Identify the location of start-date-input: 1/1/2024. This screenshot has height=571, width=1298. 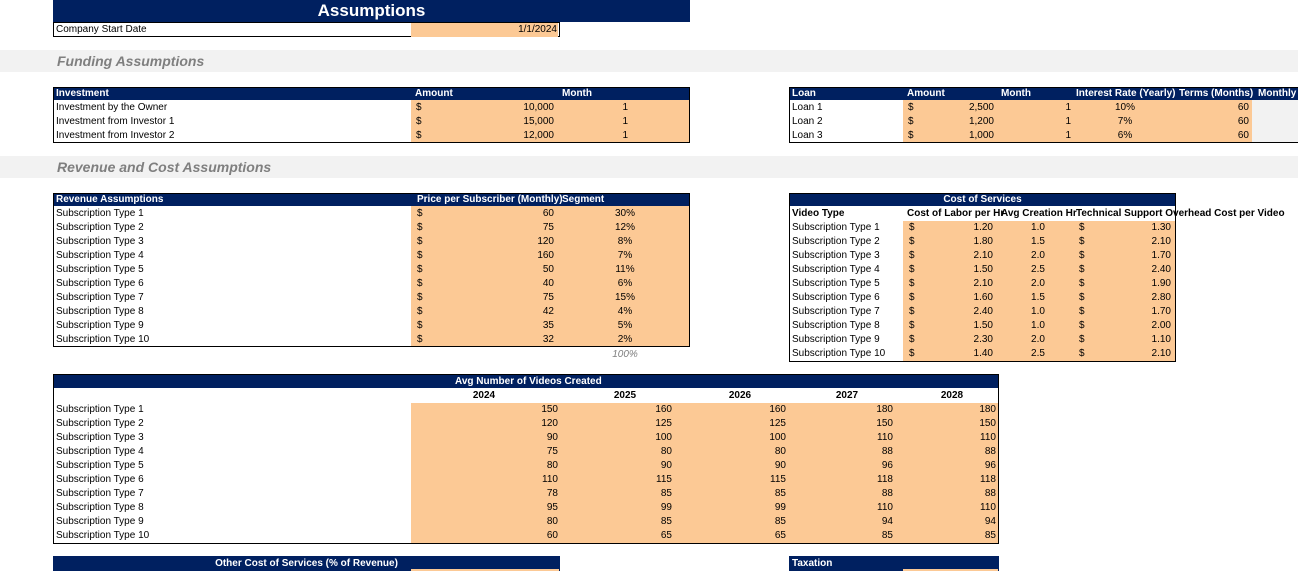
(484, 30).